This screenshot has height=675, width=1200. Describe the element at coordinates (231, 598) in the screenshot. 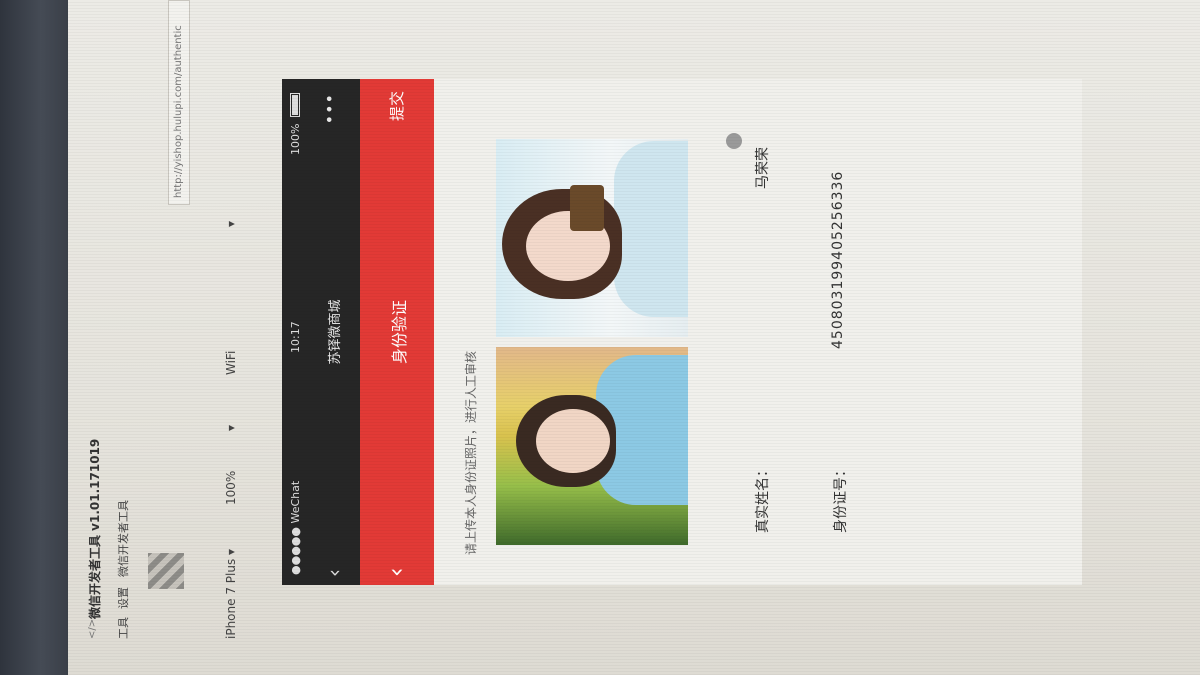

I see `device-label: iPhone 7 Plus` at that location.